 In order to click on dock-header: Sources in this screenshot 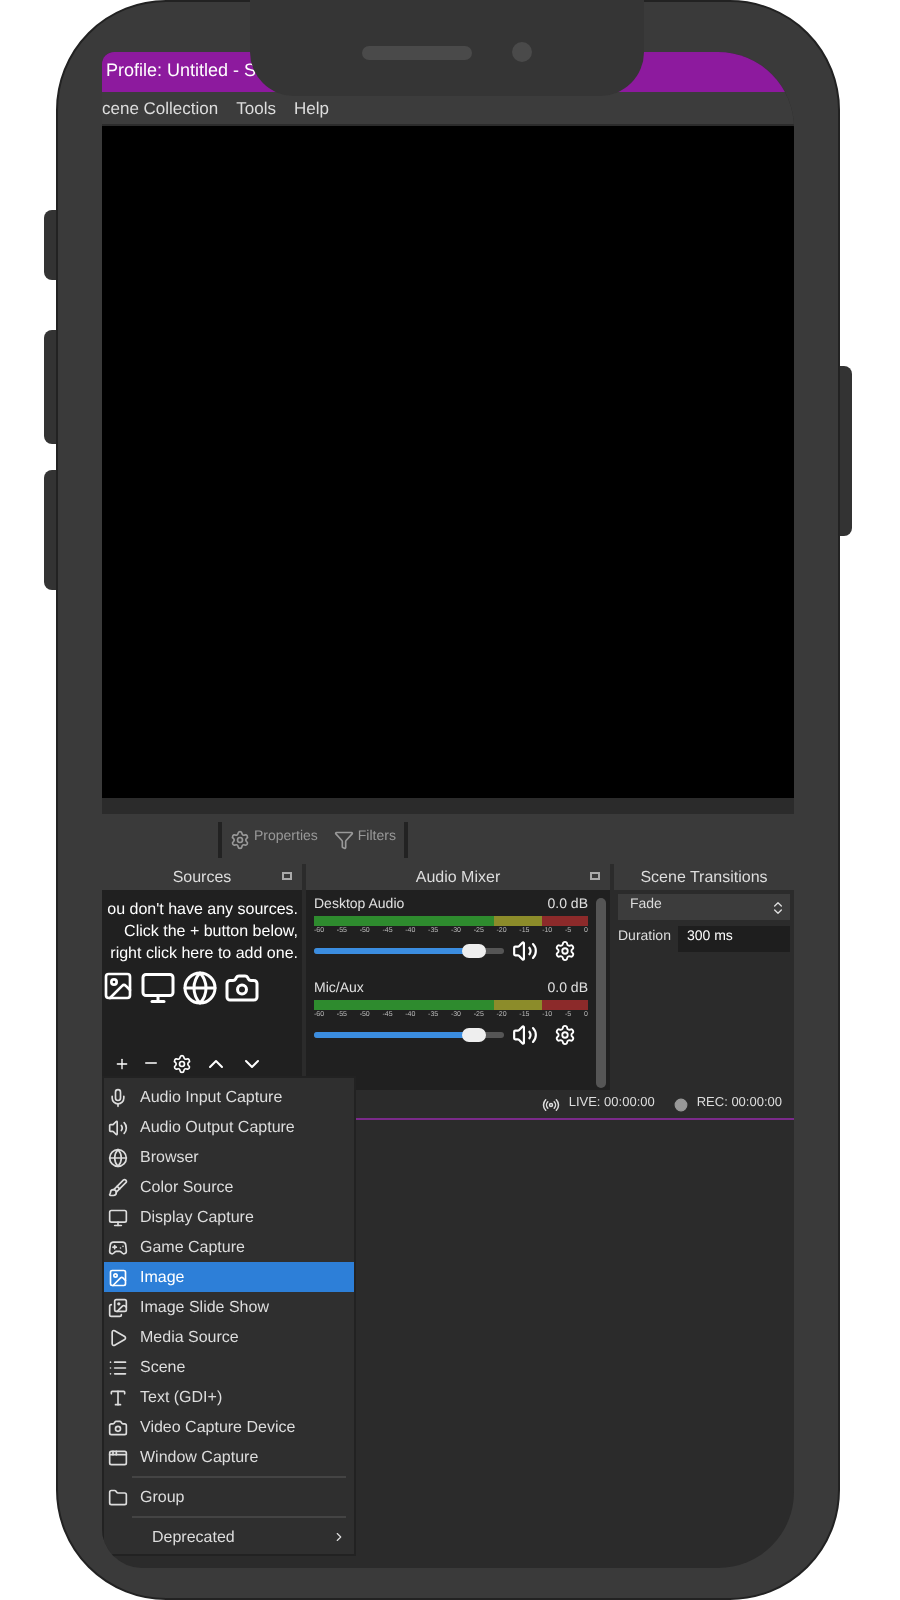, I will do `click(202, 877)`.